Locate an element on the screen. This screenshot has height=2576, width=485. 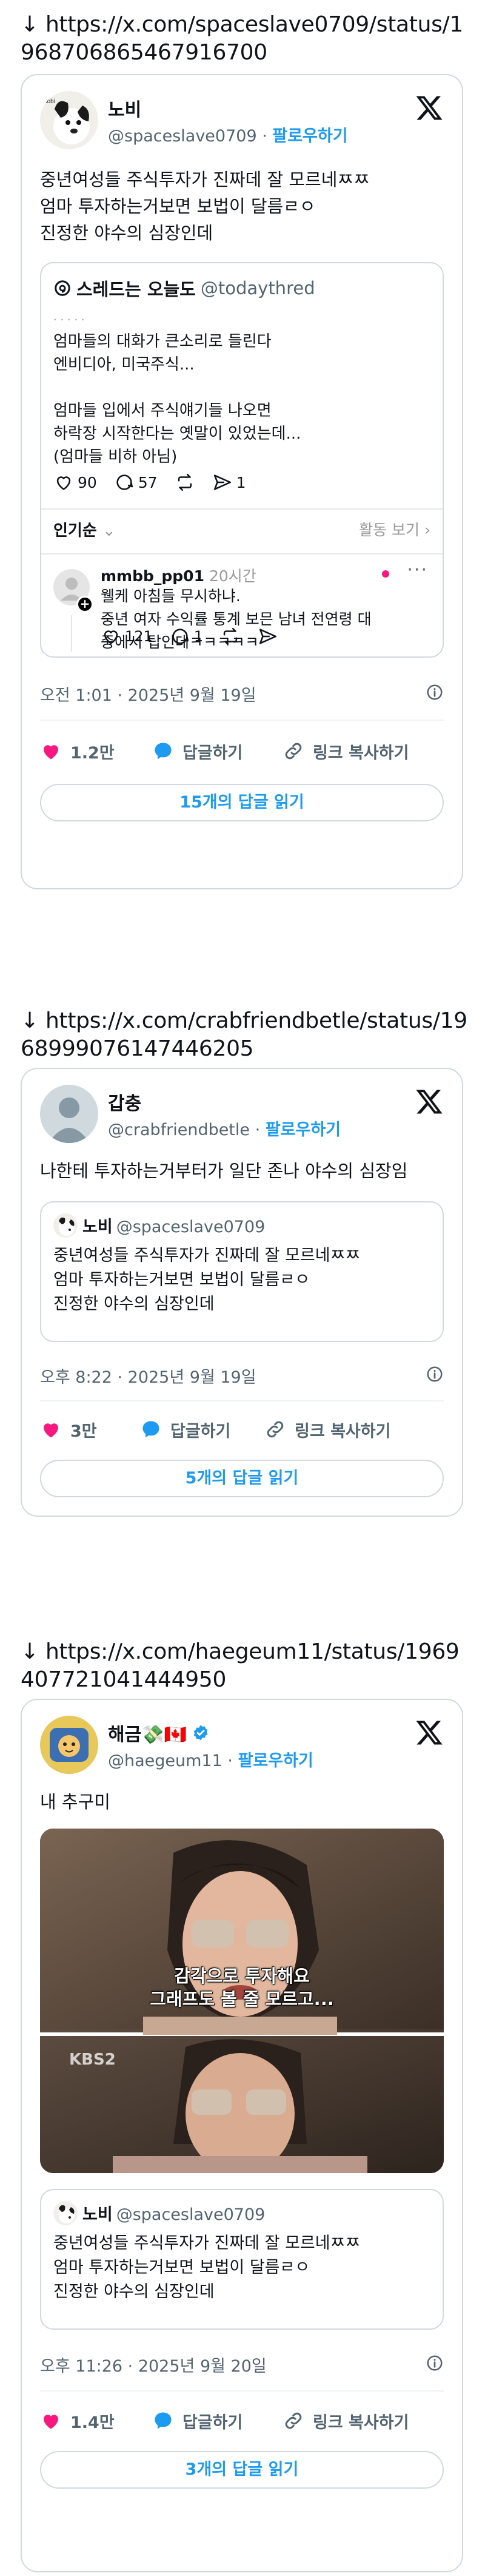
action-bar: 1.2만 답글하기 링크 복사하기 is located at coordinates (242, 751).